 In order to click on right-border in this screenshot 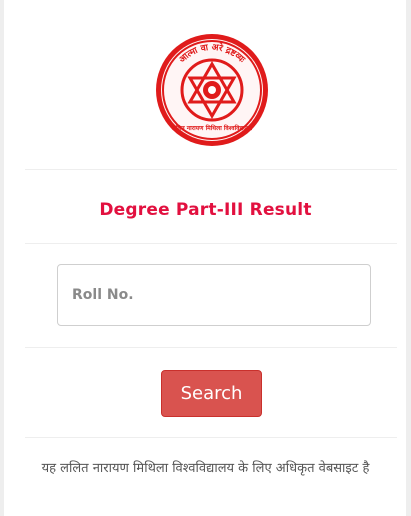, I will do `click(408, 258)`.